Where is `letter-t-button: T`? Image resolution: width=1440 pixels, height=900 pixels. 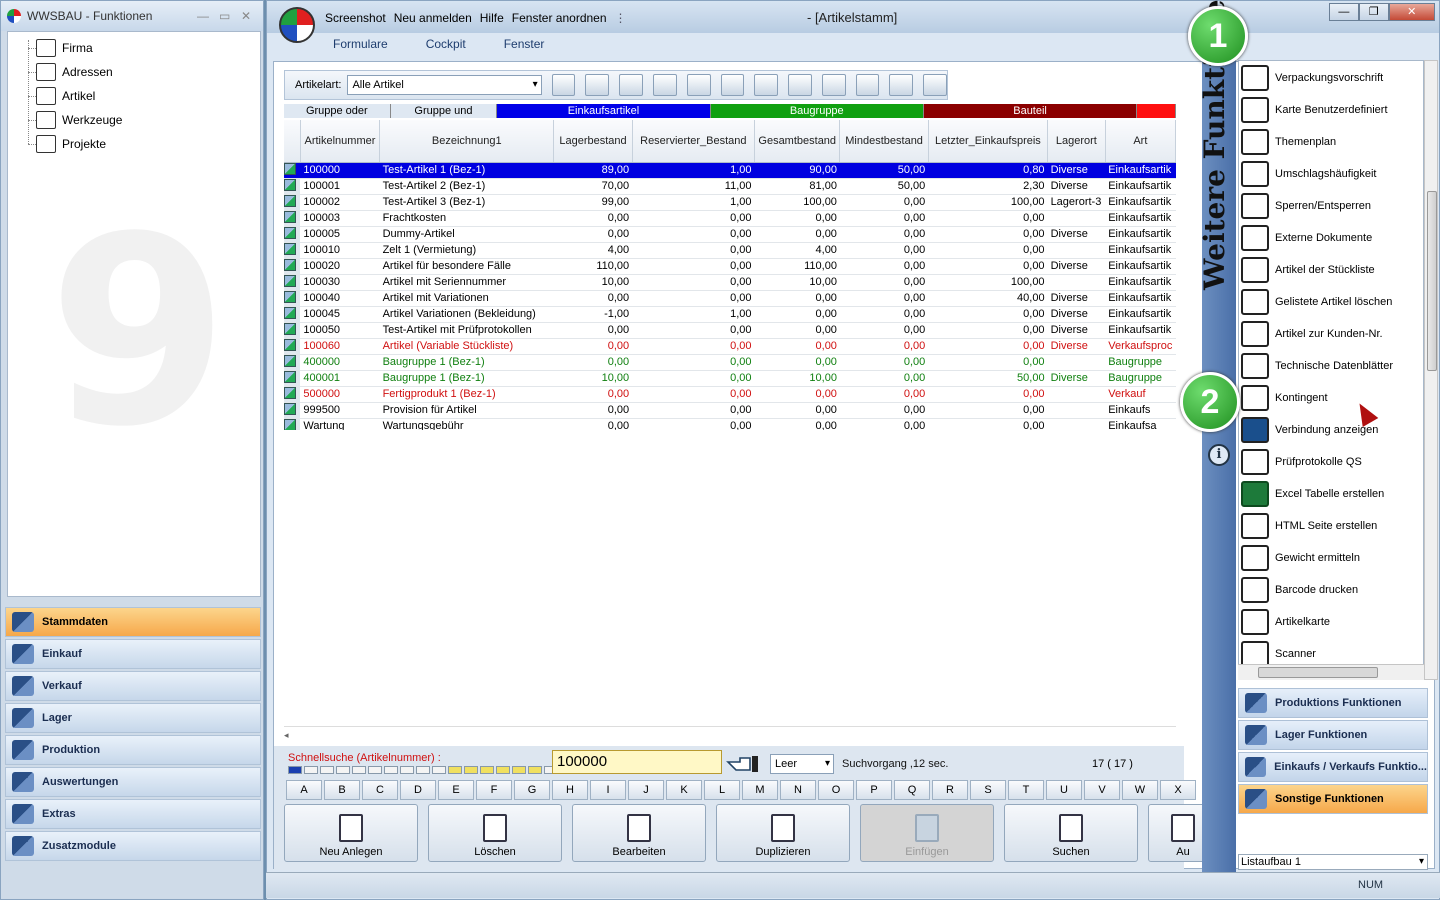 letter-t-button: T is located at coordinates (1026, 790).